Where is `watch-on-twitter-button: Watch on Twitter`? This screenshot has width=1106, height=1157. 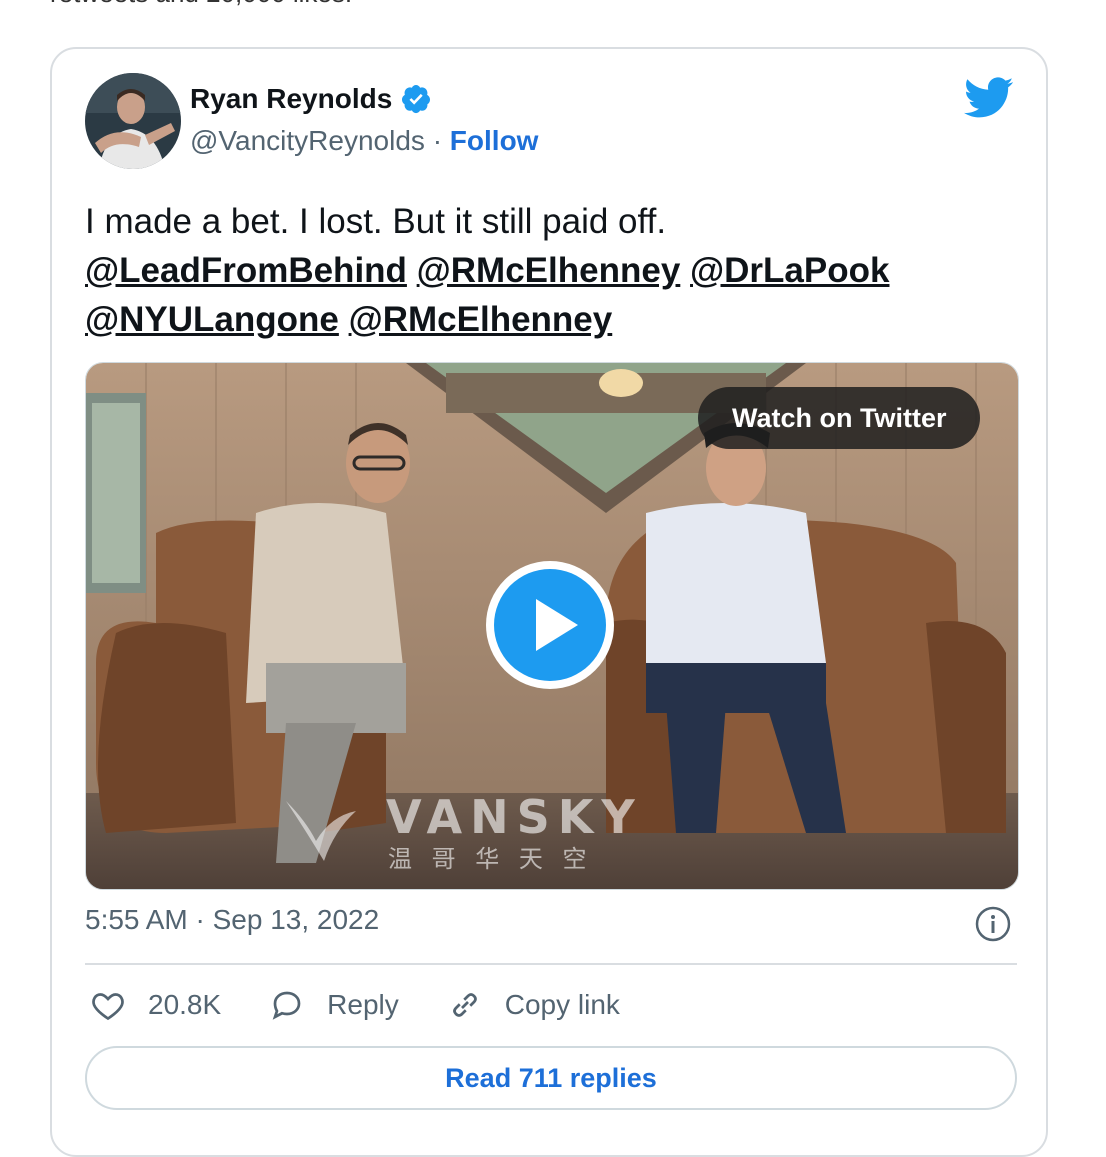
watch-on-twitter-button: Watch on Twitter is located at coordinates (839, 418).